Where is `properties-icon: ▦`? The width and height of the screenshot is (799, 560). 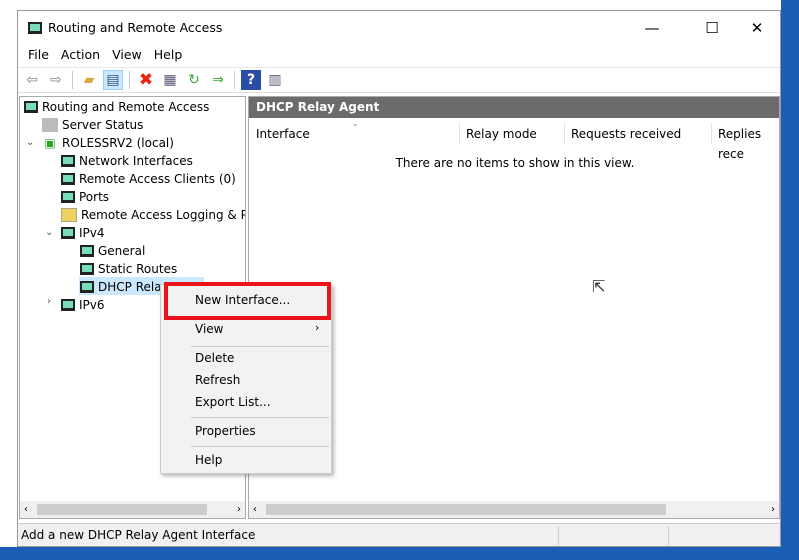
properties-icon: ▦ is located at coordinates (170, 80).